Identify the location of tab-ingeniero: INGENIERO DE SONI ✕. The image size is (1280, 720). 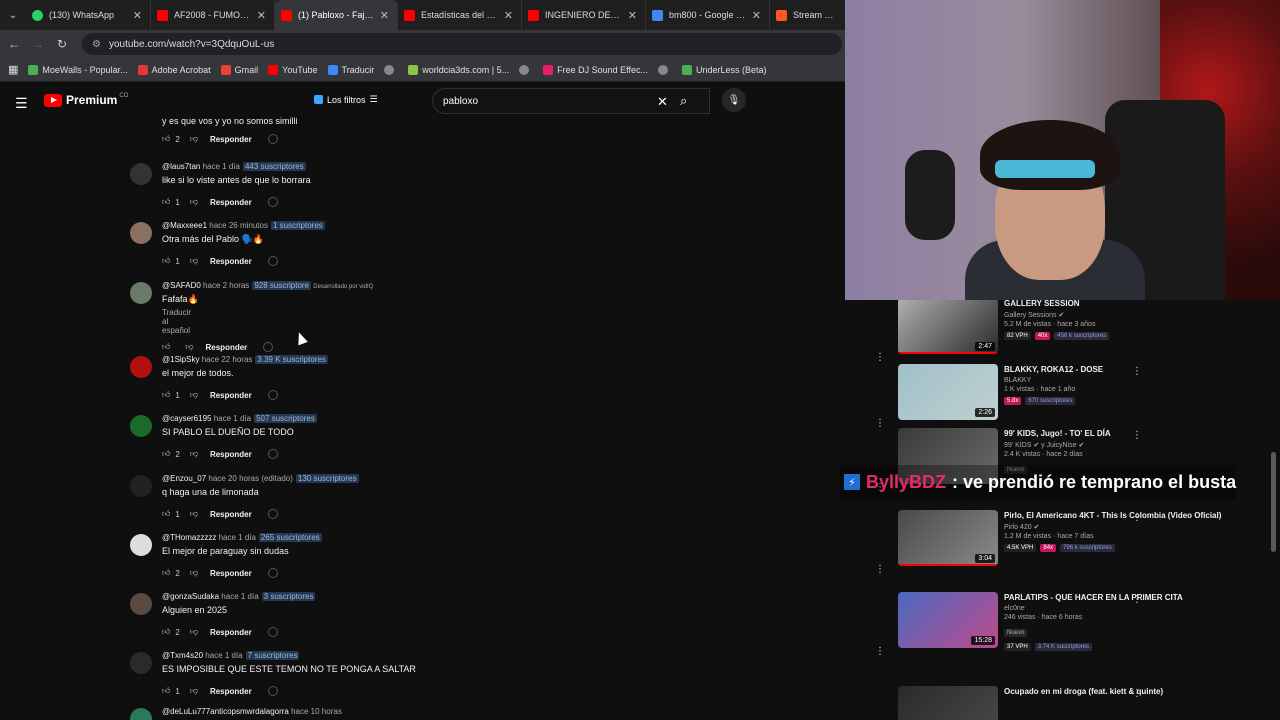
(584, 15).